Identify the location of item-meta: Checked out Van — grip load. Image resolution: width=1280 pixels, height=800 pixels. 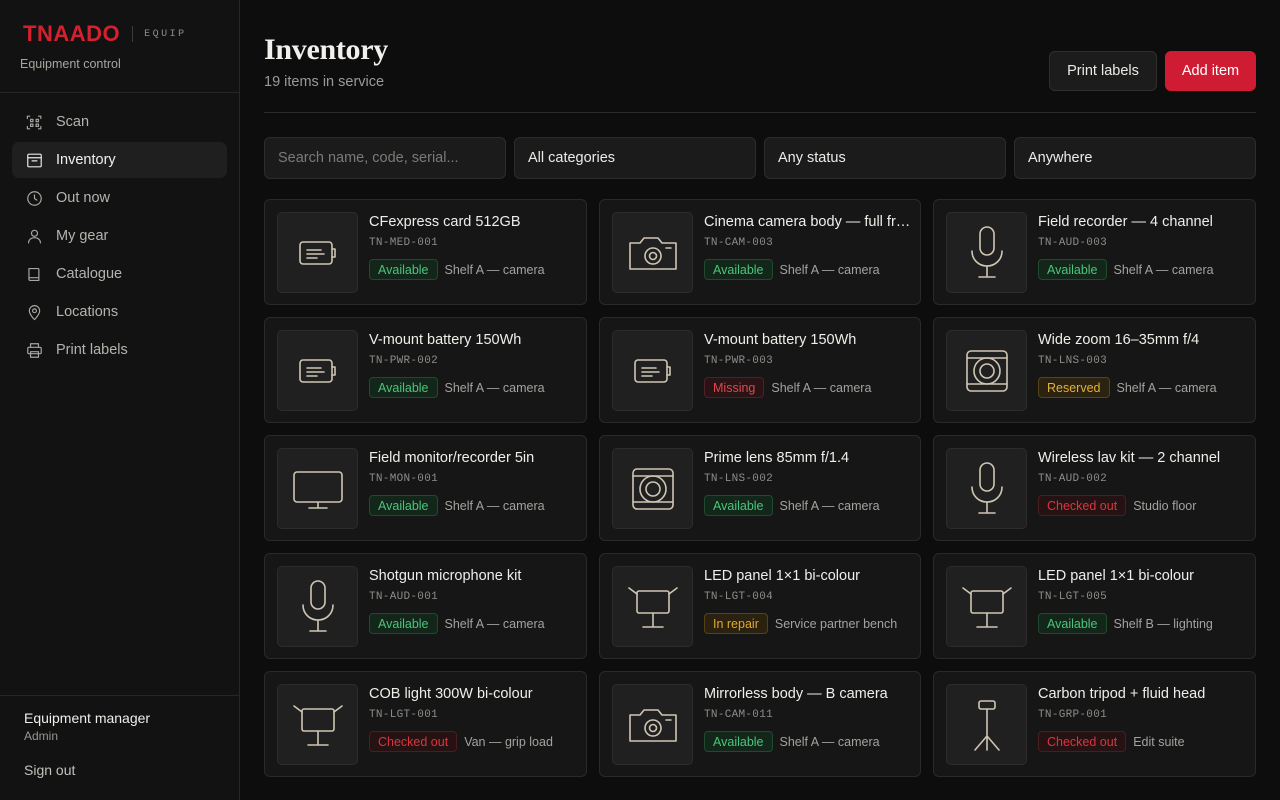
(461, 741).